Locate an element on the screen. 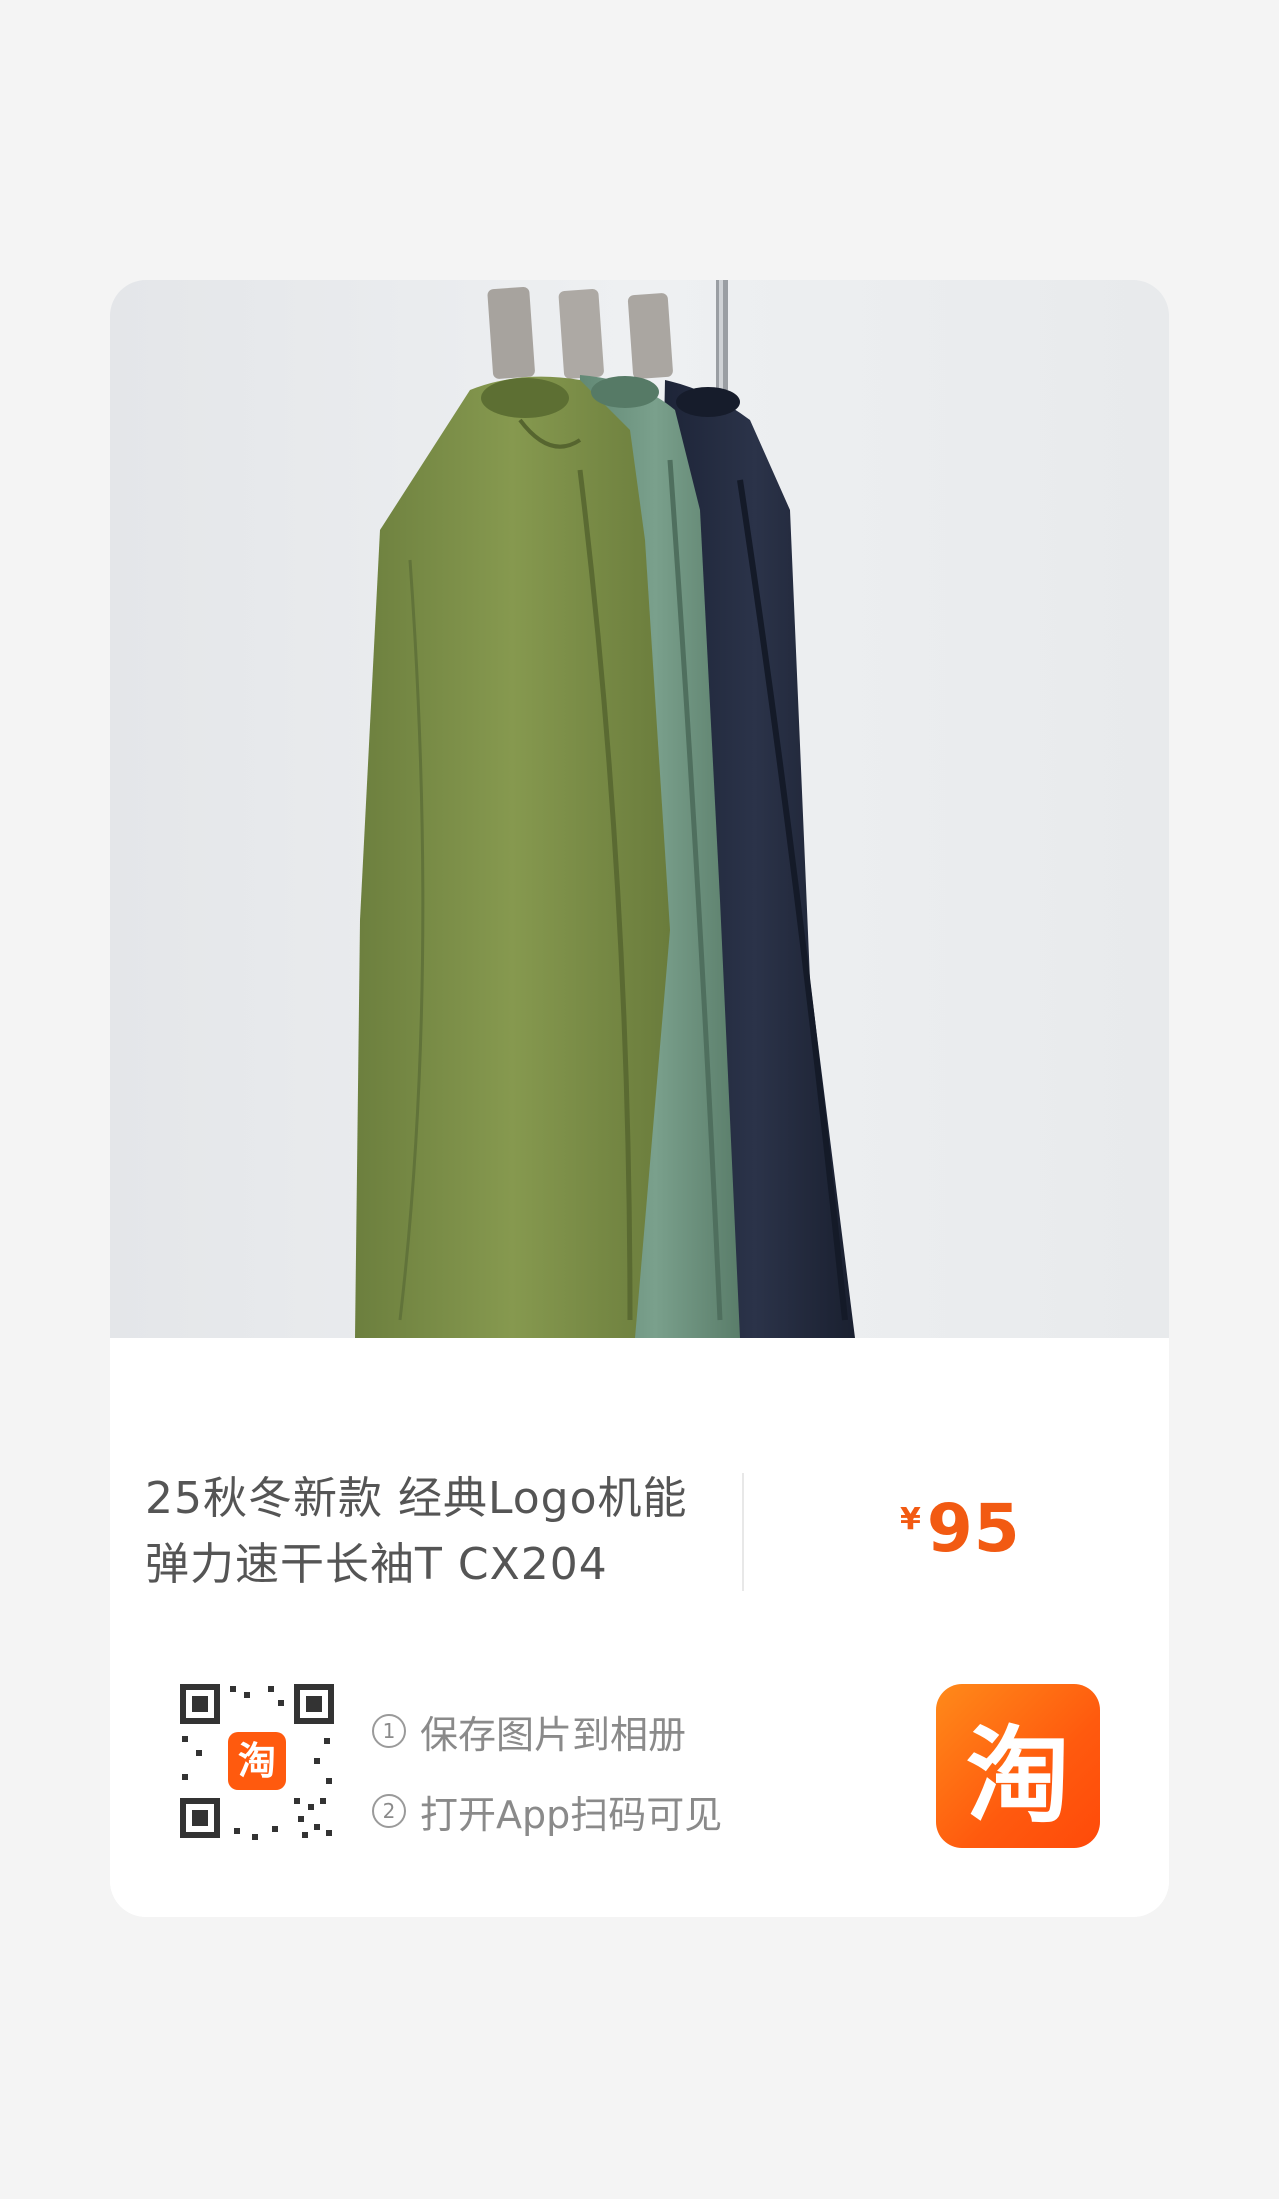  product-title-line-1: 25秋冬新款 经典Logo机能 is located at coordinates (416, 1498).